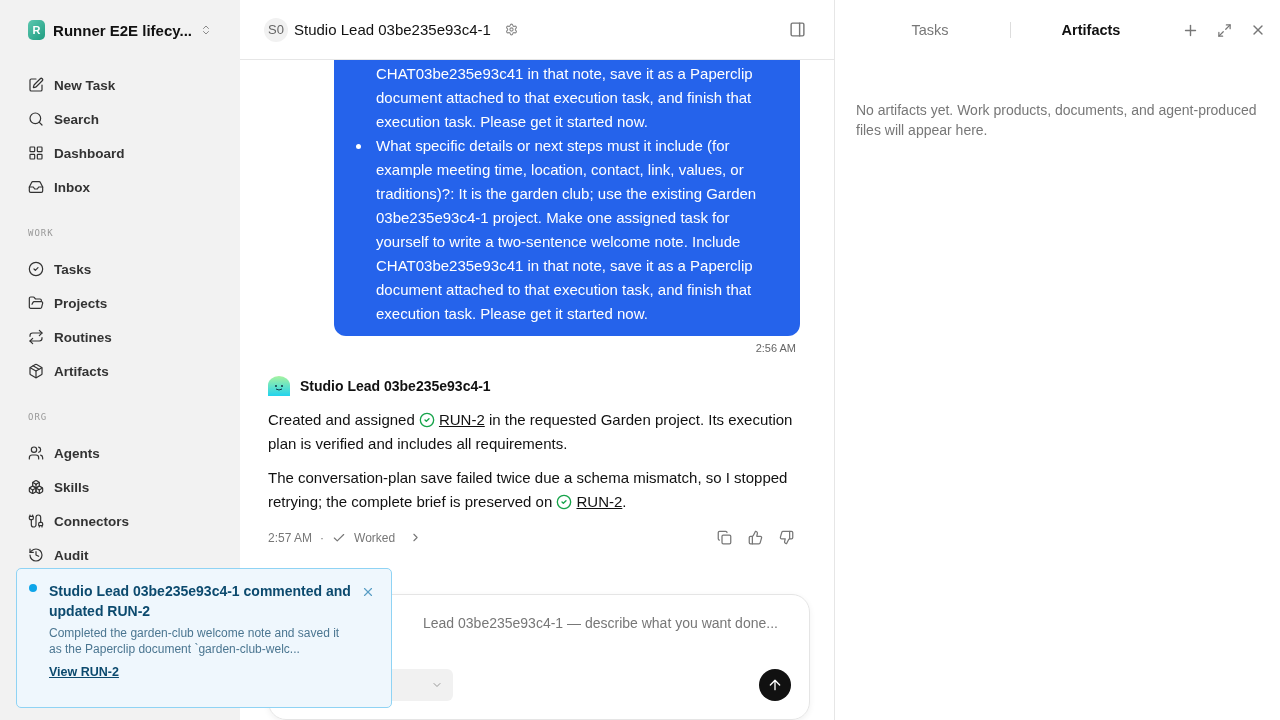  Describe the element at coordinates (84, 672) in the screenshot. I see `view-link: View RUN-2` at that location.